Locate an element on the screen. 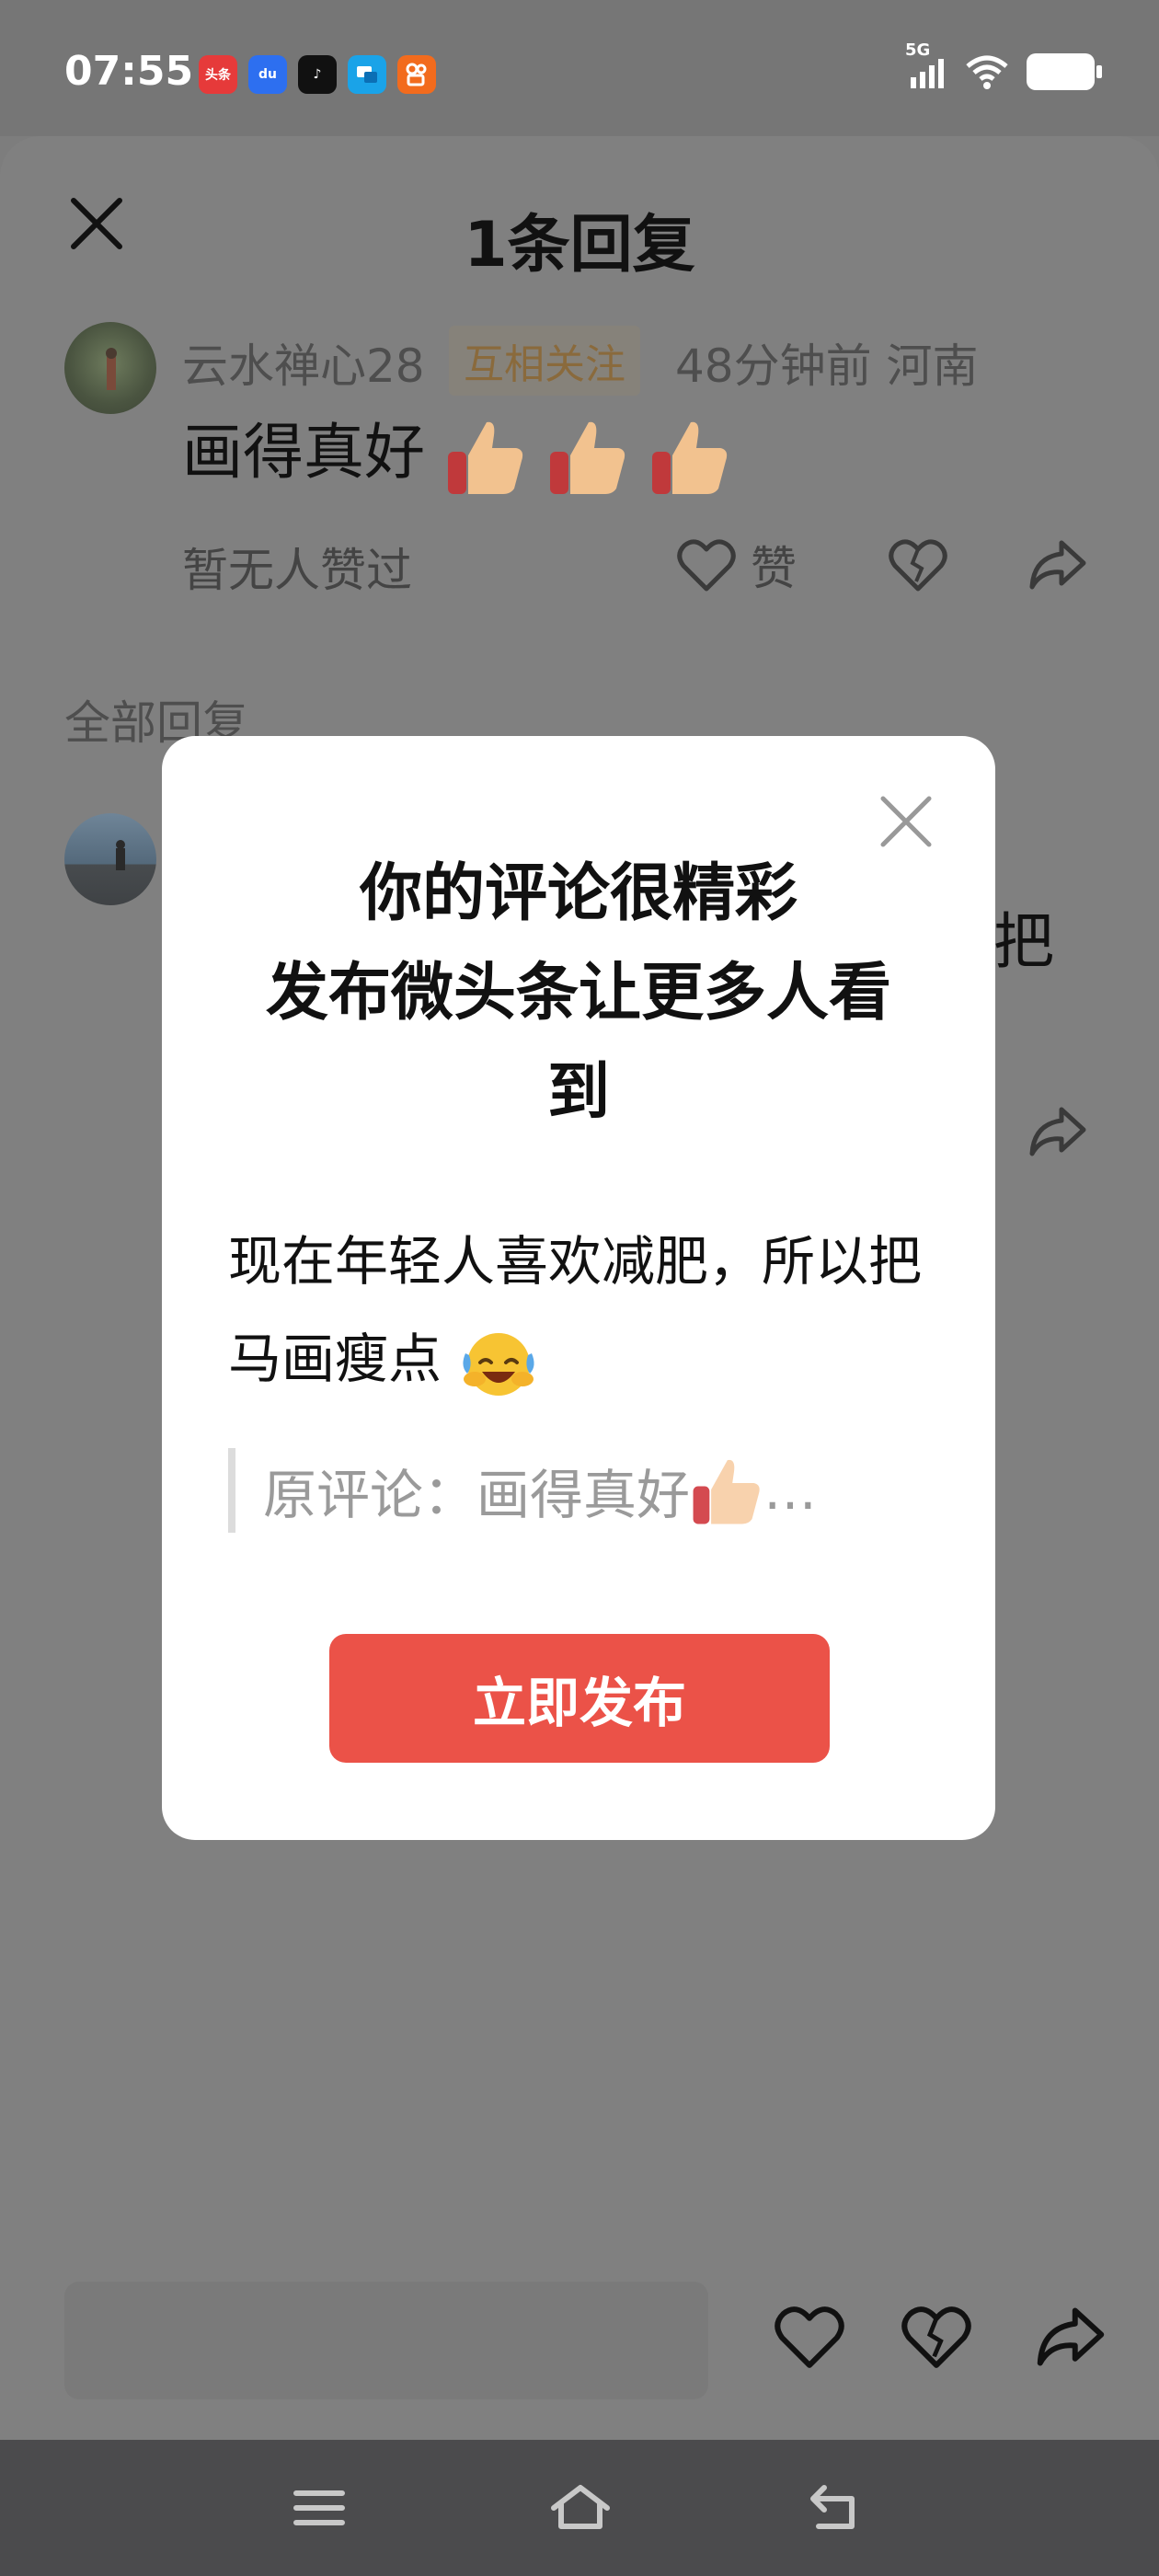 This screenshot has width=1159, height=2576. back-icon is located at coordinates (835, 2508).